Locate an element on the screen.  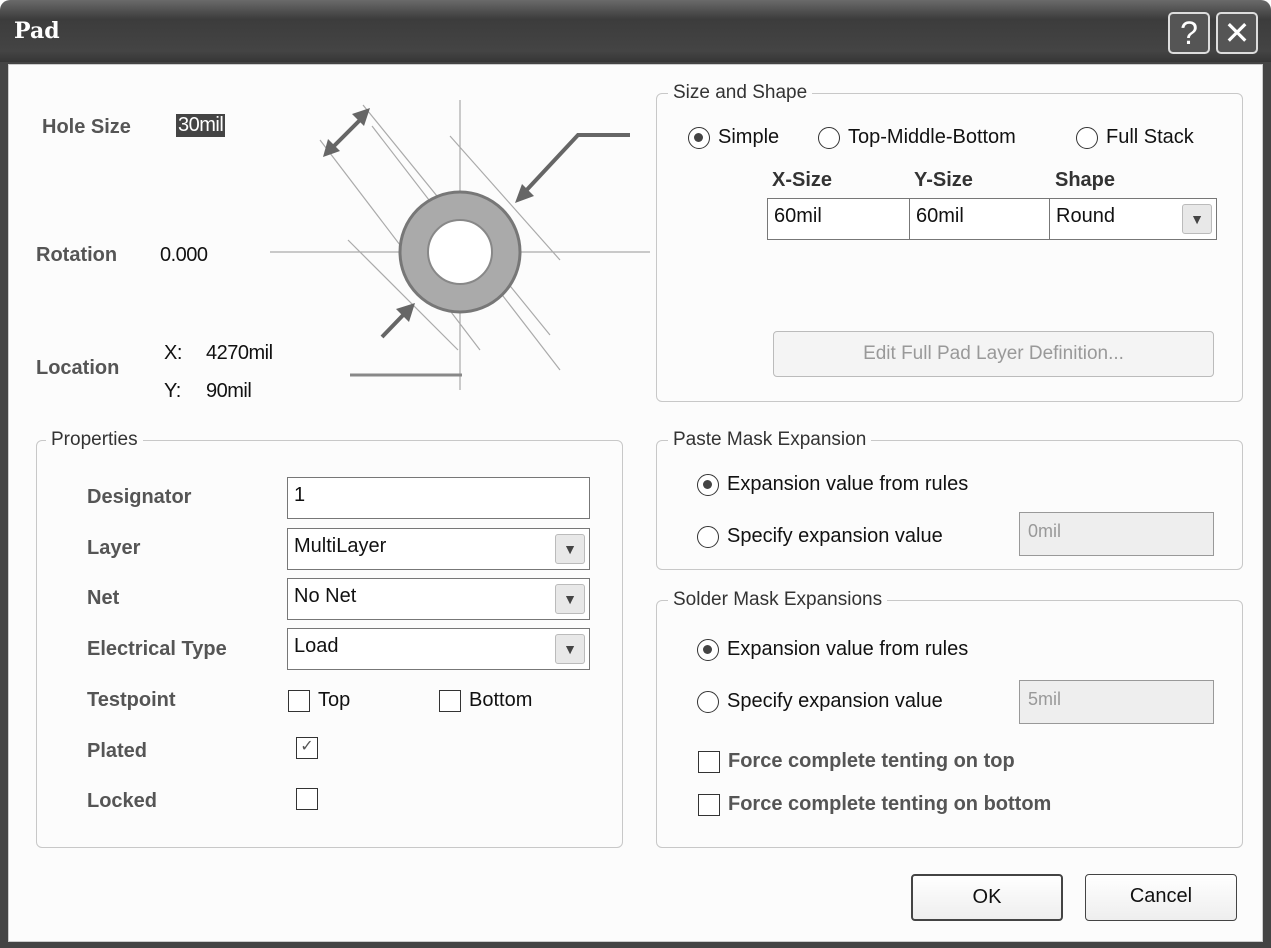
y-size-input: 60mil is located at coordinates (979, 219).